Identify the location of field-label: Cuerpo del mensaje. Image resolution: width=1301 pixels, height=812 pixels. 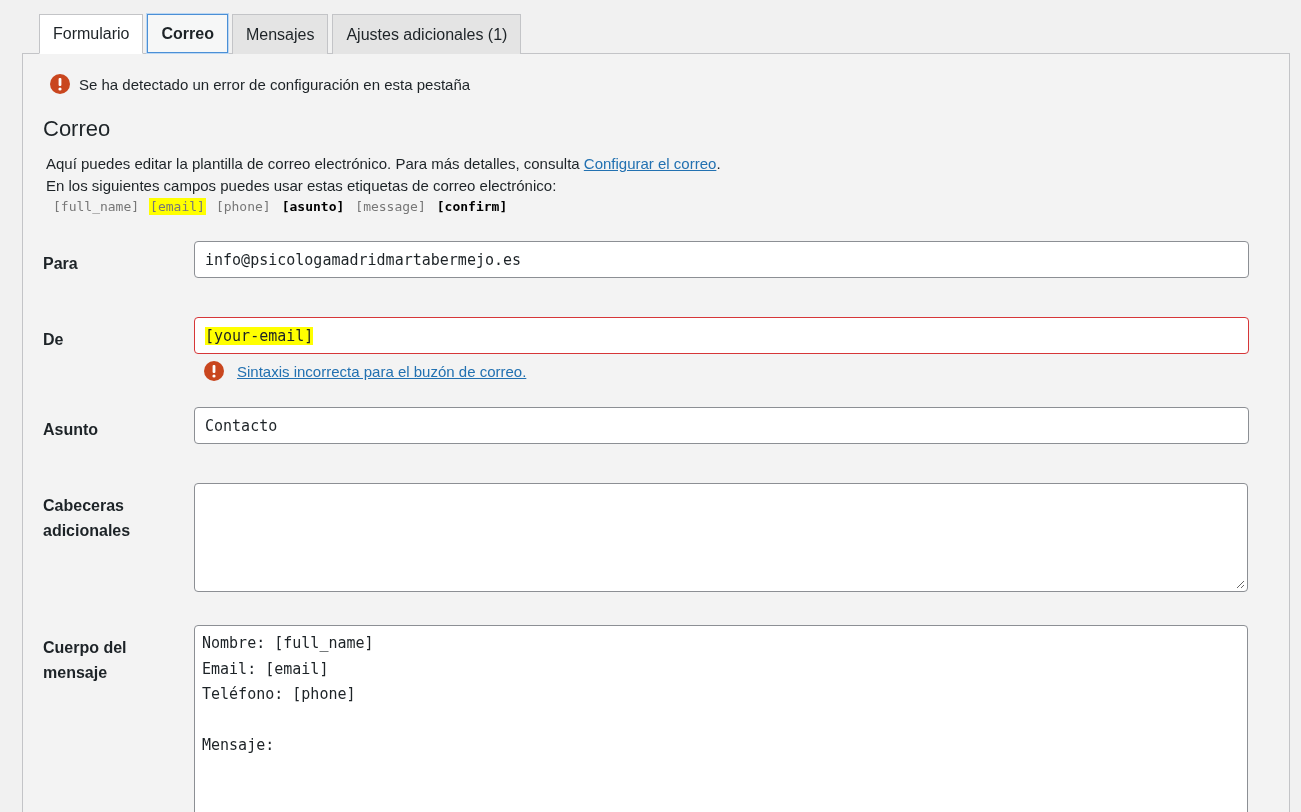
(85, 660).